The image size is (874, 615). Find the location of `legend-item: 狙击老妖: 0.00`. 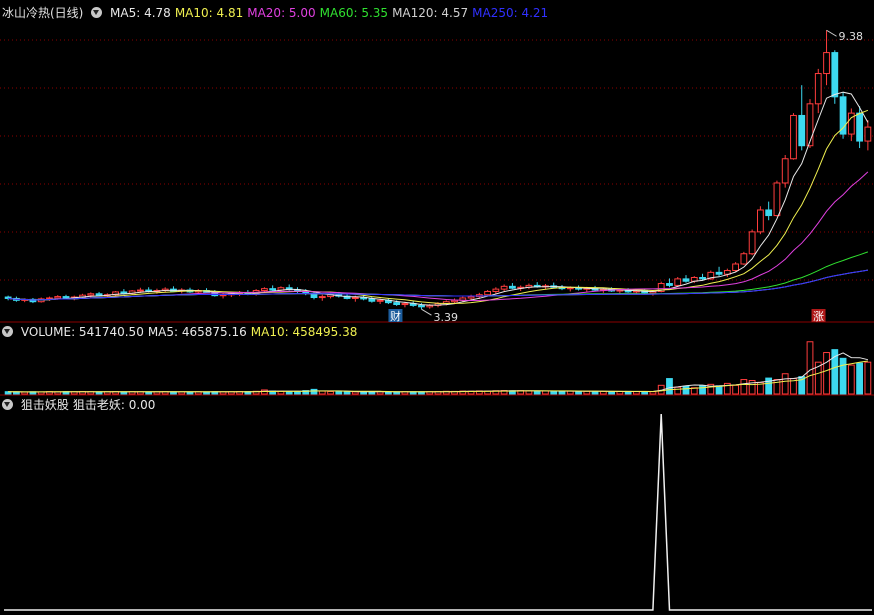

legend-item: 狙击老妖: 0.00 is located at coordinates (114, 405).